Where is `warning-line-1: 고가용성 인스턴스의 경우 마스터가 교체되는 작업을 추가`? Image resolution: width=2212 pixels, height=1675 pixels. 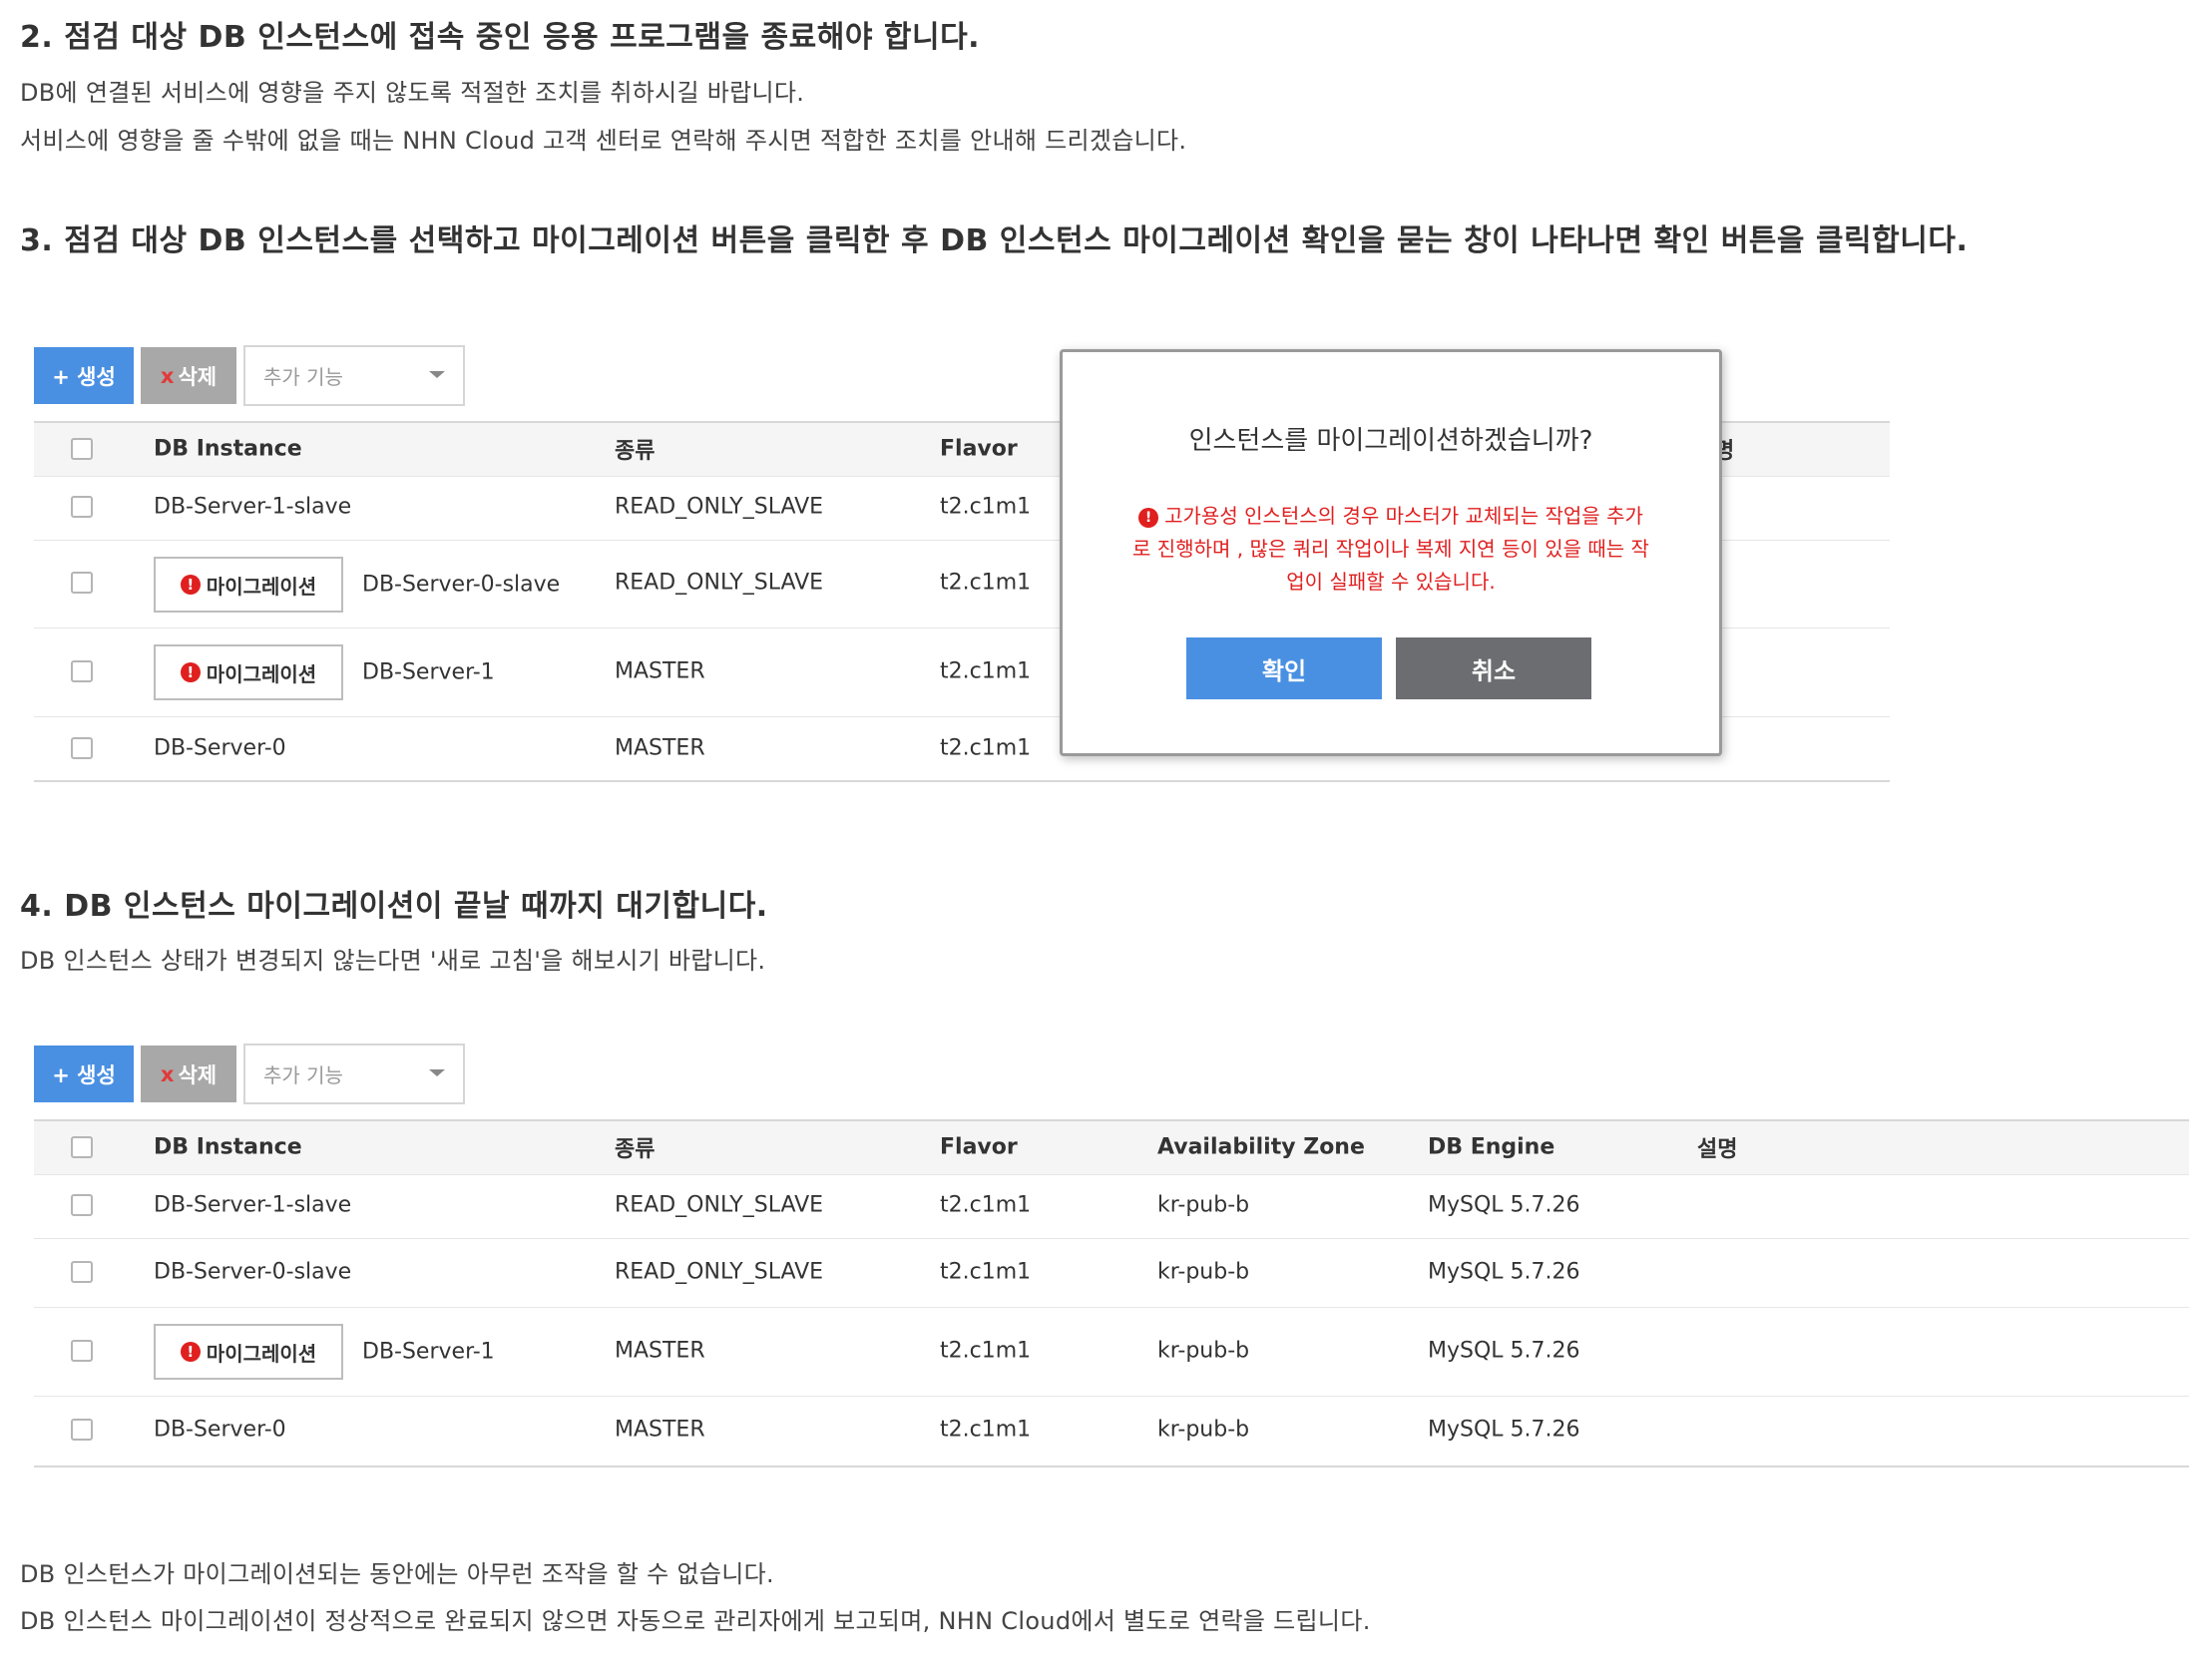 warning-line-1: 고가용성 인스턴스의 경우 마스터가 교체되는 작업을 추가 is located at coordinates (1403, 516).